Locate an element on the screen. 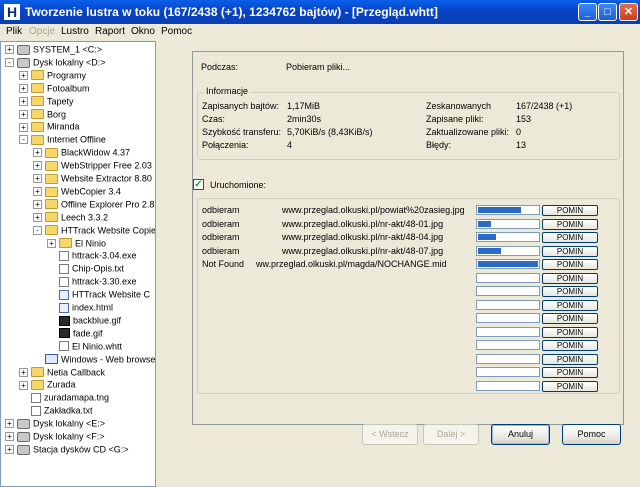 The height and width of the screenshot is (487, 640). tree-item: + Offline Explorer Pro 2.8 is located at coordinates (93, 204).